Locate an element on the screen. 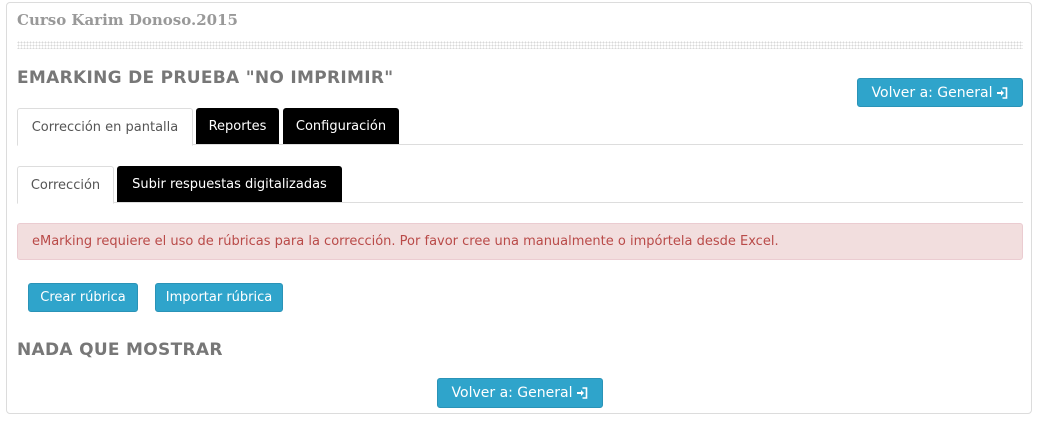  back-to-general-button-top: Volver a: General is located at coordinates (940, 92).